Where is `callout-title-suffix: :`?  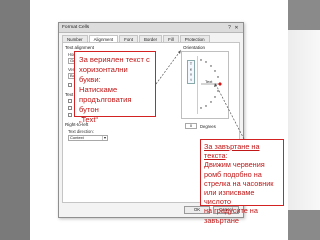
callout-title-suffix: : is located at coordinates (226, 156).